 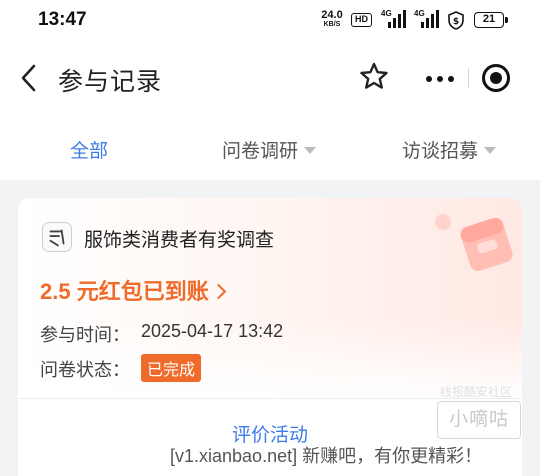 What do you see at coordinates (474, 243) in the screenshot?
I see `red-envelope-icon` at bounding box center [474, 243].